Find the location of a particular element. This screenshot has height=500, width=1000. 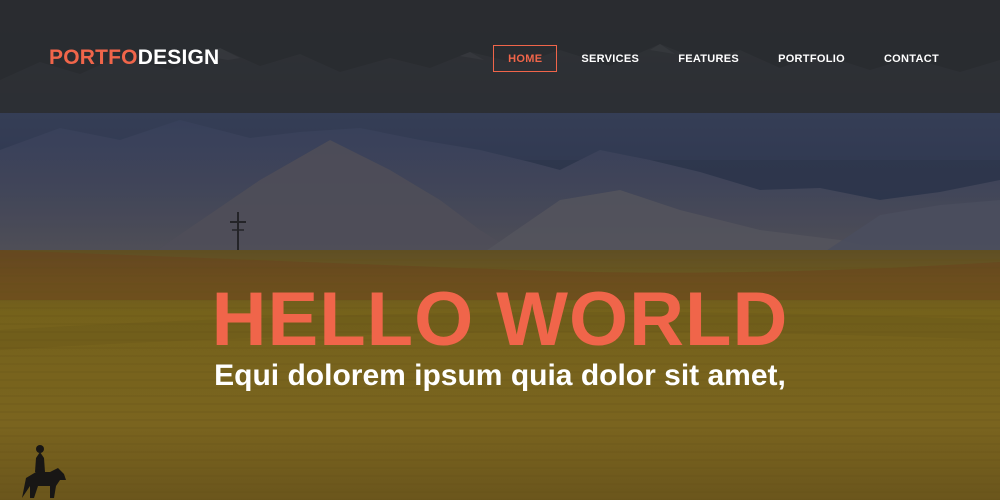

main-nav: HOME SERVICES FEATURES PORTFOLIO CONTACT is located at coordinates (719, 58).